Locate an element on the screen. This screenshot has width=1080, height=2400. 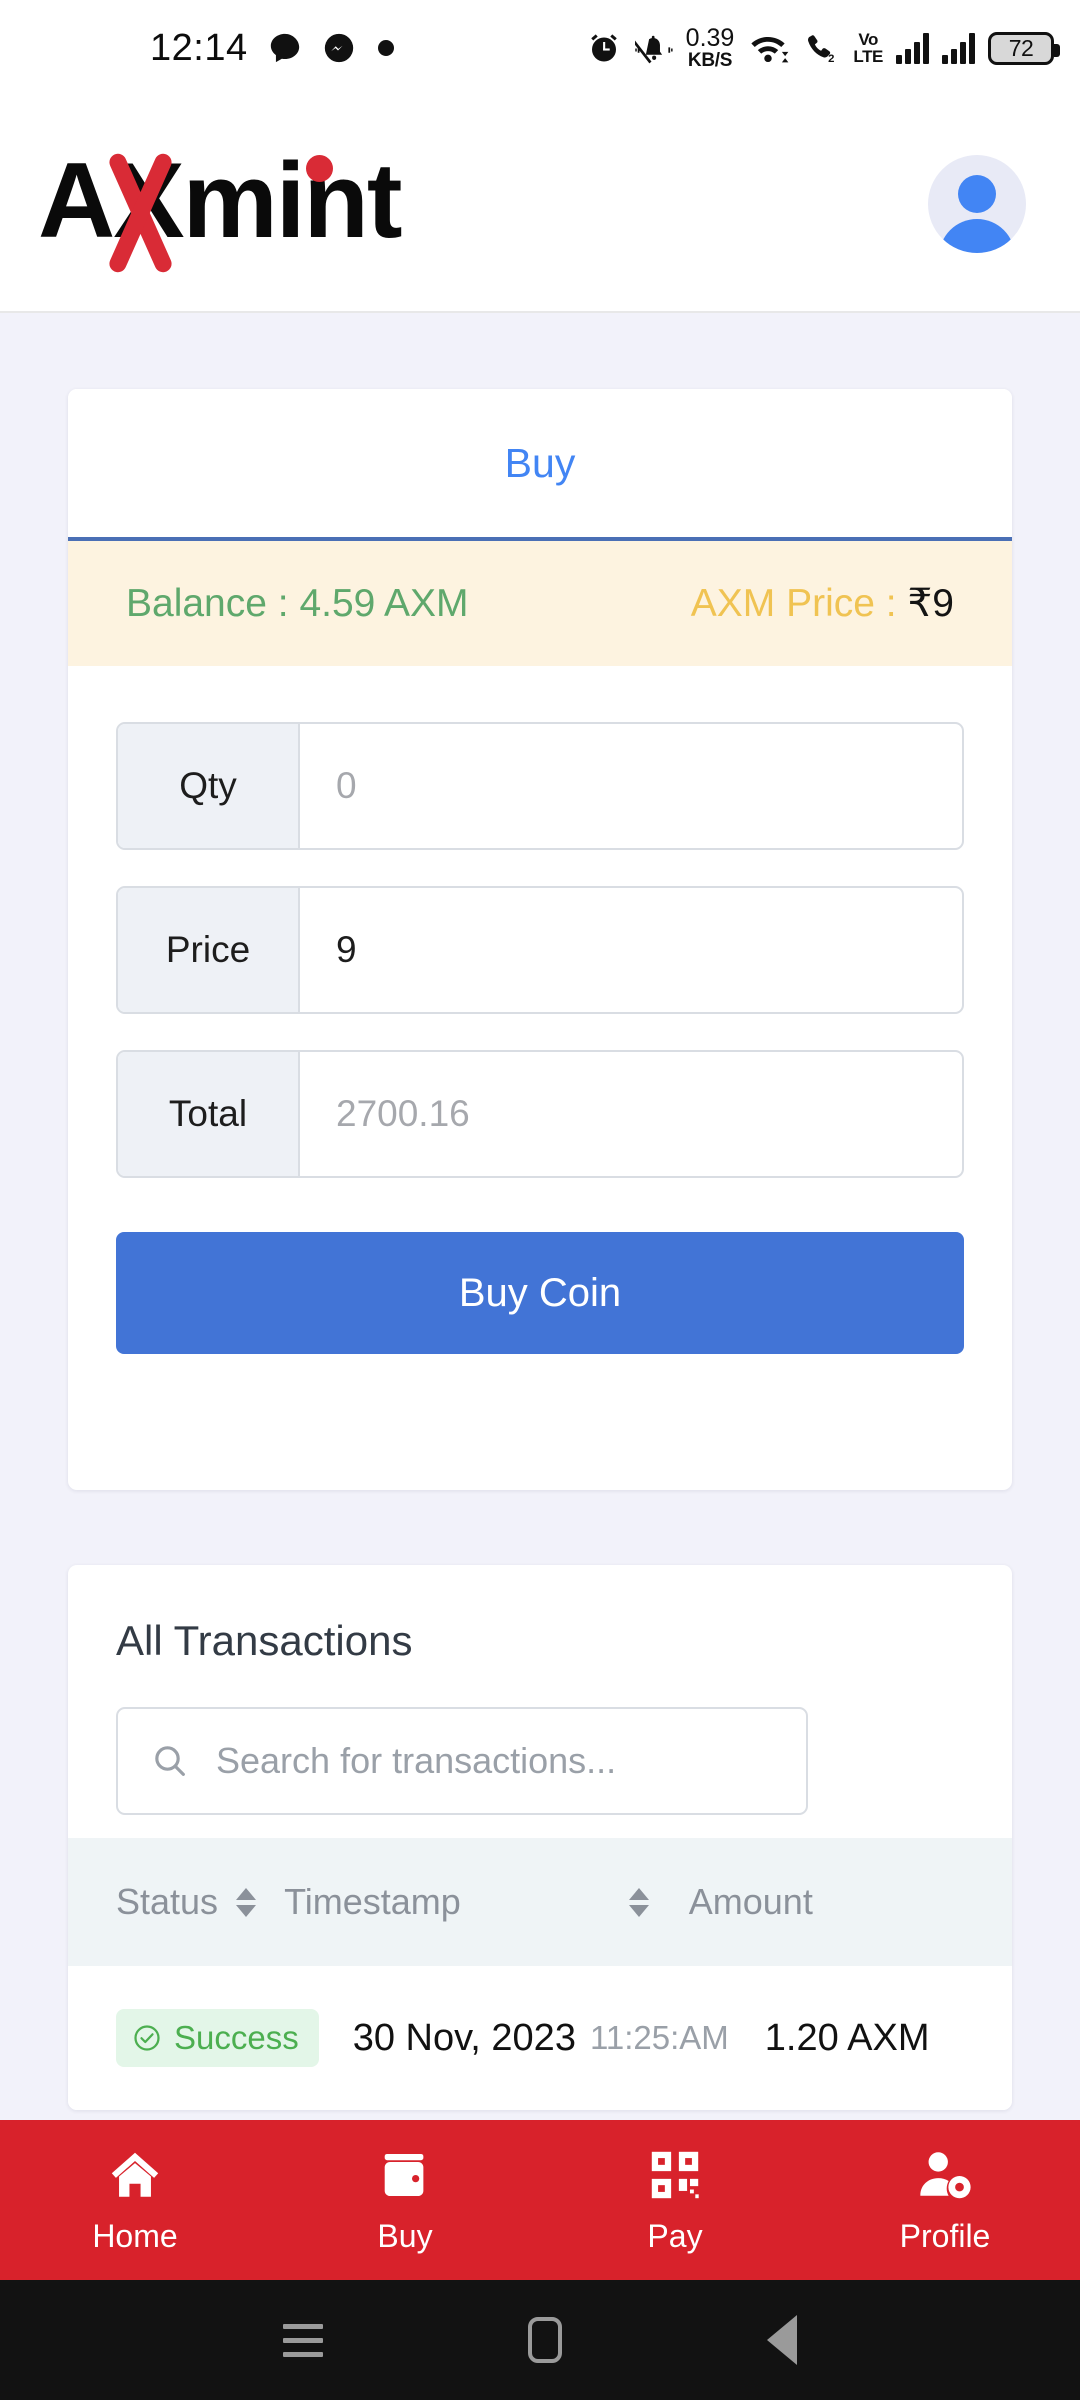
recents-icon is located at coordinates (302, 2340).